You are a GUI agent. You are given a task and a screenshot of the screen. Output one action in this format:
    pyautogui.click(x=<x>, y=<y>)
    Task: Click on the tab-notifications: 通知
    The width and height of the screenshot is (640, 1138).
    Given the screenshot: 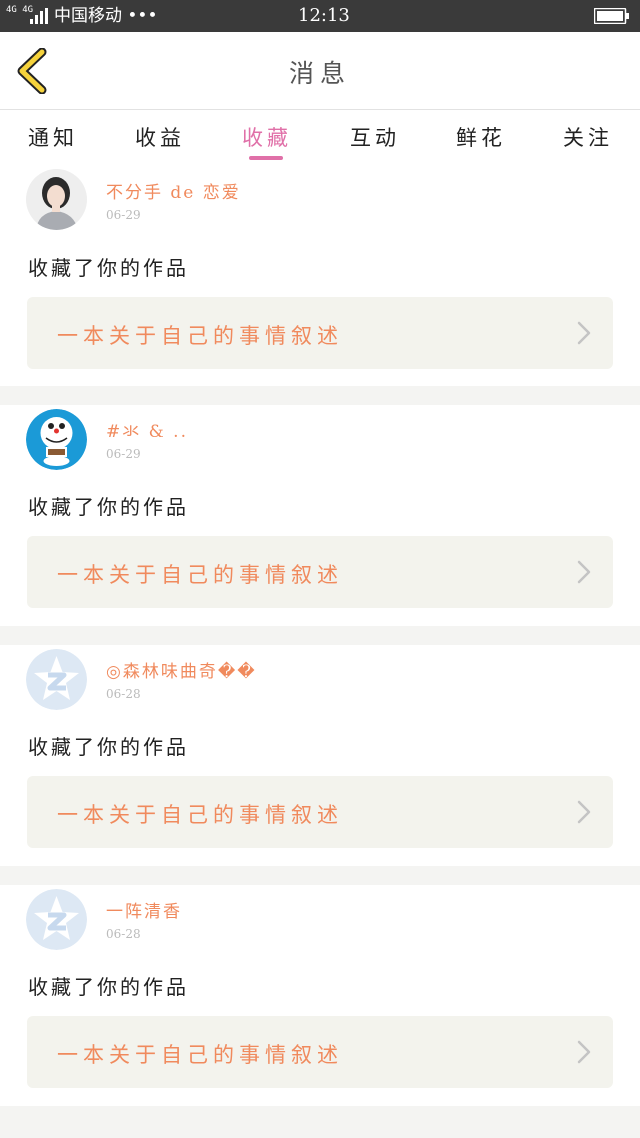 What is the action you would take?
    pyautogui.click(x=53, y=137)
    